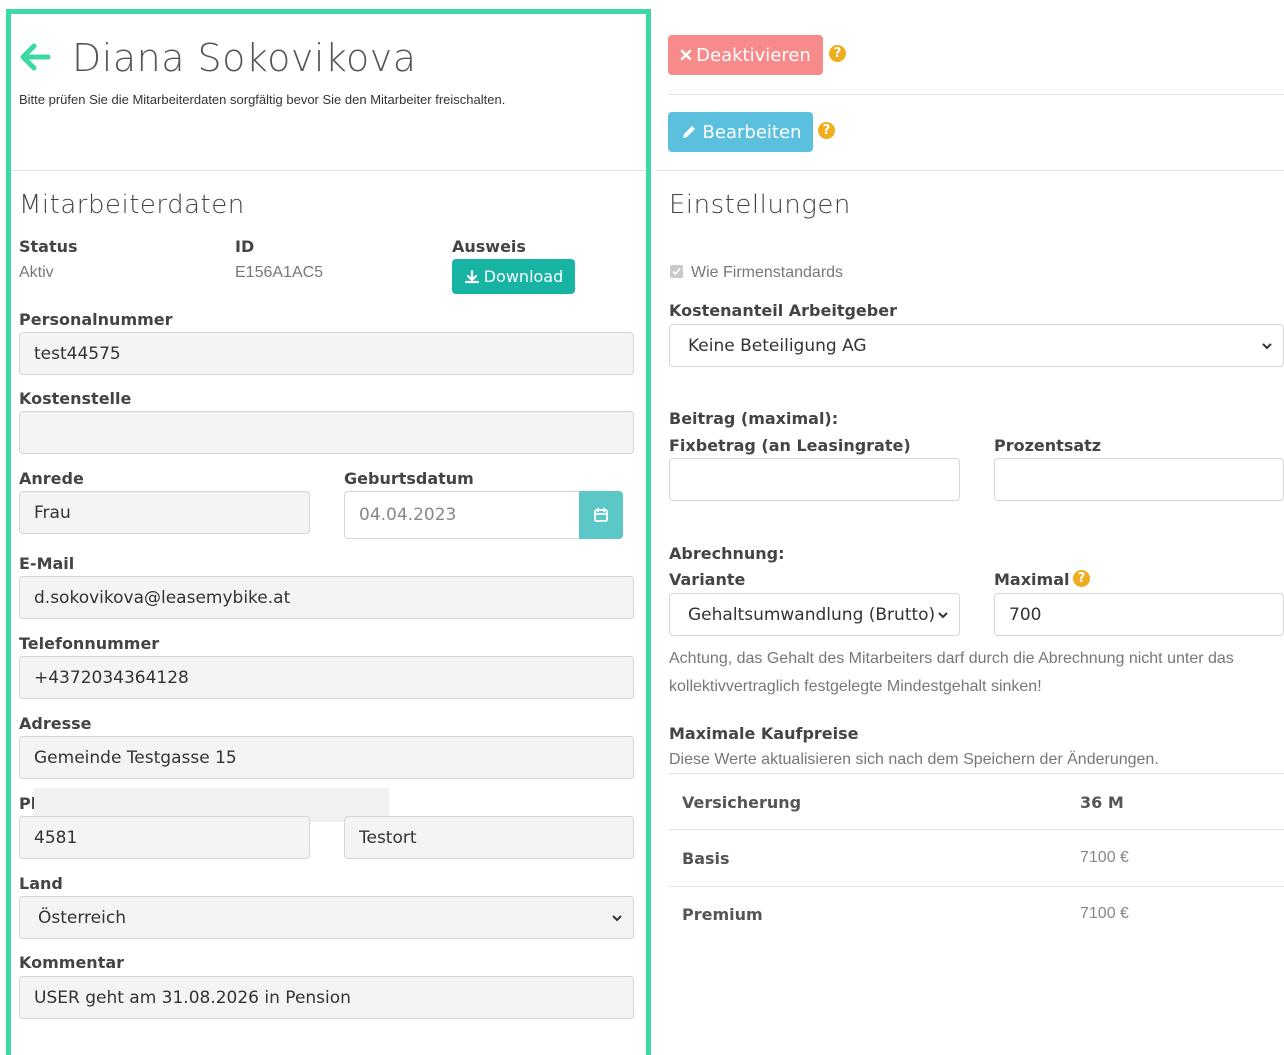 The height and width of the screenshot is (1055, 1284). What do you see at coordinates (767, 272) in the screenshot?
I see `firmenstandards-label: Wie Firmenstandards` at bounding box center [767, 272].